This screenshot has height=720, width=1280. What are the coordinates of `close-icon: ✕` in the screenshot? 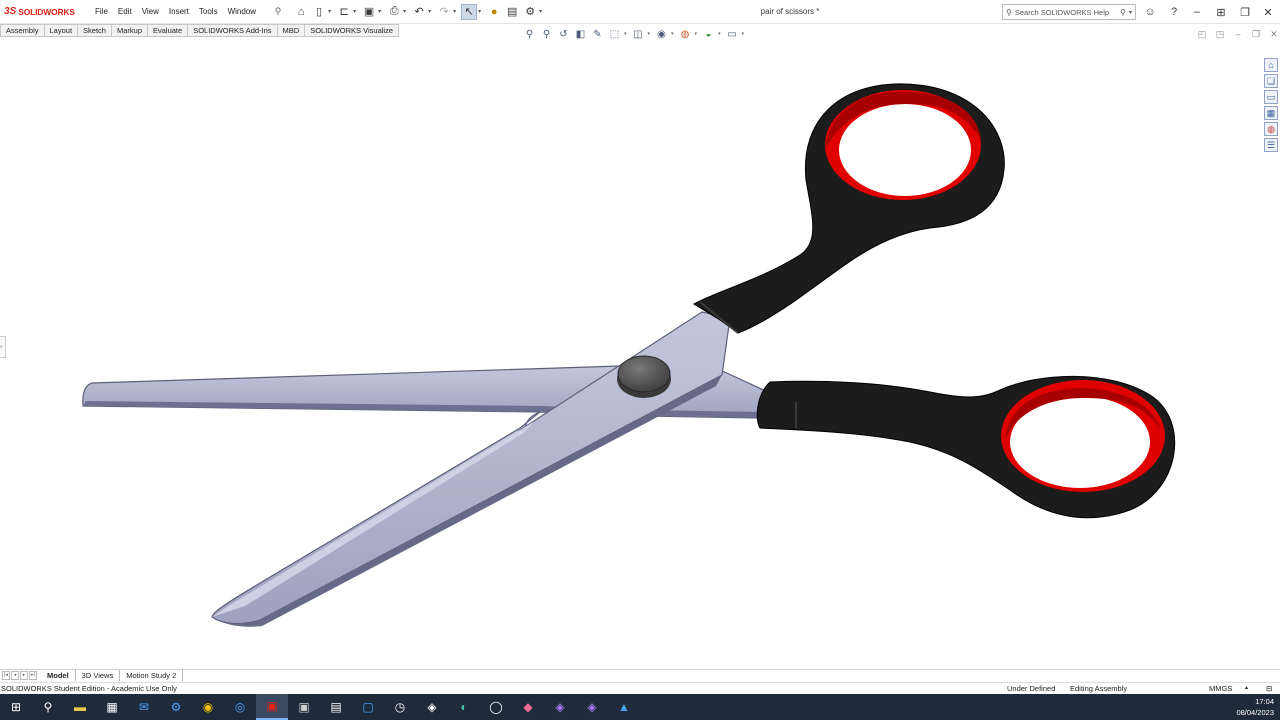 It's located at (1268, 12).